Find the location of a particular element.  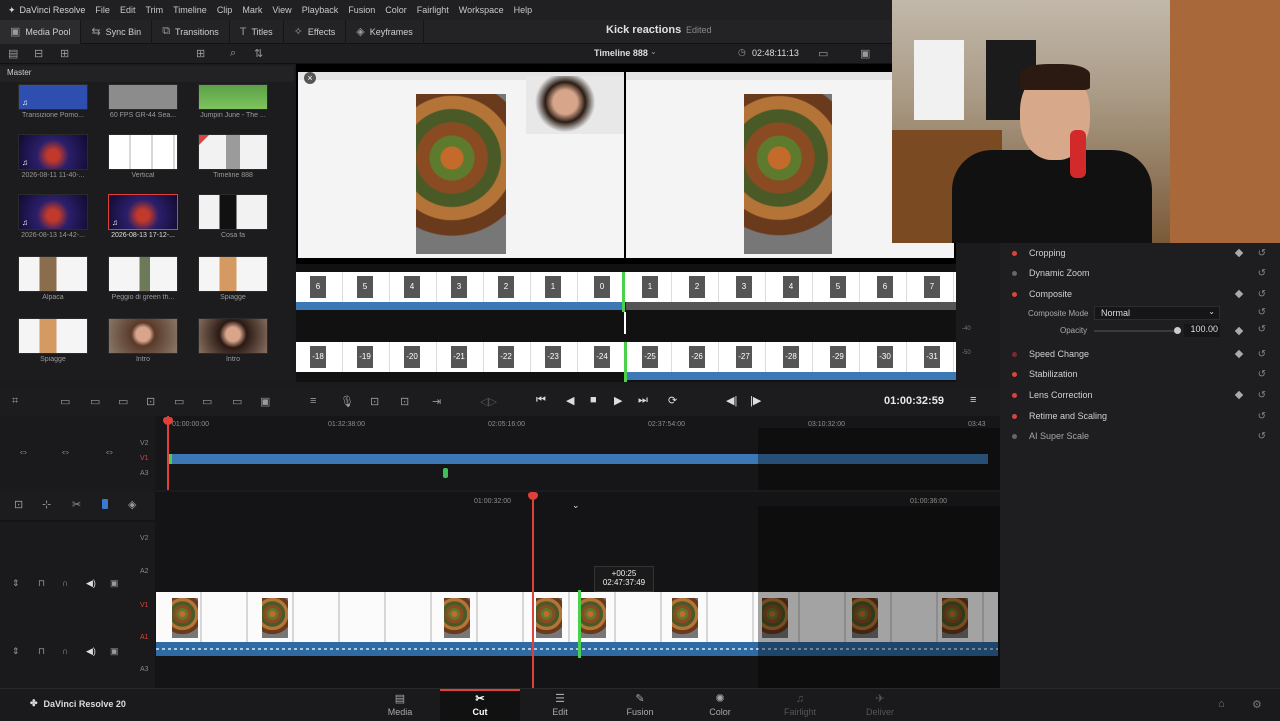

close-up-icon: ⊡ is located at coordinates (150, 401).